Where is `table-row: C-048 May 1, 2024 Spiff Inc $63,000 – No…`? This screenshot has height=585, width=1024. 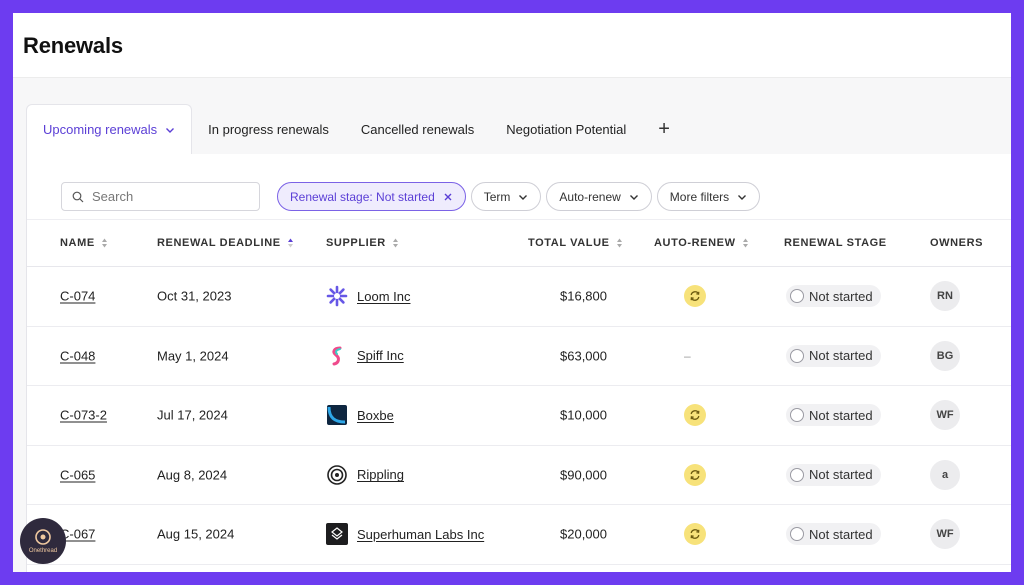
table-row: C-048 May 1, 2024 Spiff Inc $63,000 – No… is located at coordinates (519, 356).